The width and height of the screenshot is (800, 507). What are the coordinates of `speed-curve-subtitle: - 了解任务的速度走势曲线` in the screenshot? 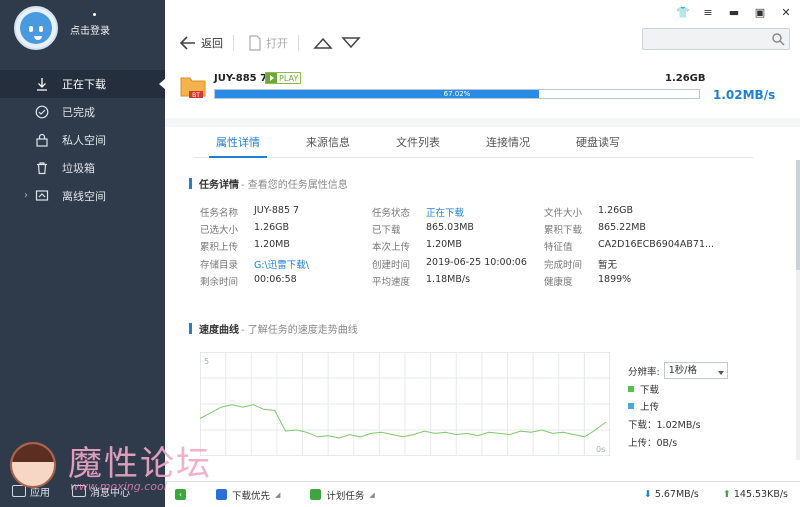 It's located at (299, 330).